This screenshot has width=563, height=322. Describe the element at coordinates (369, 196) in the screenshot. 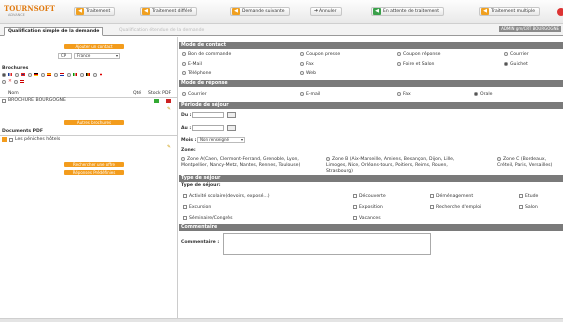

I see `type-decouverte: Découverte` at that location.